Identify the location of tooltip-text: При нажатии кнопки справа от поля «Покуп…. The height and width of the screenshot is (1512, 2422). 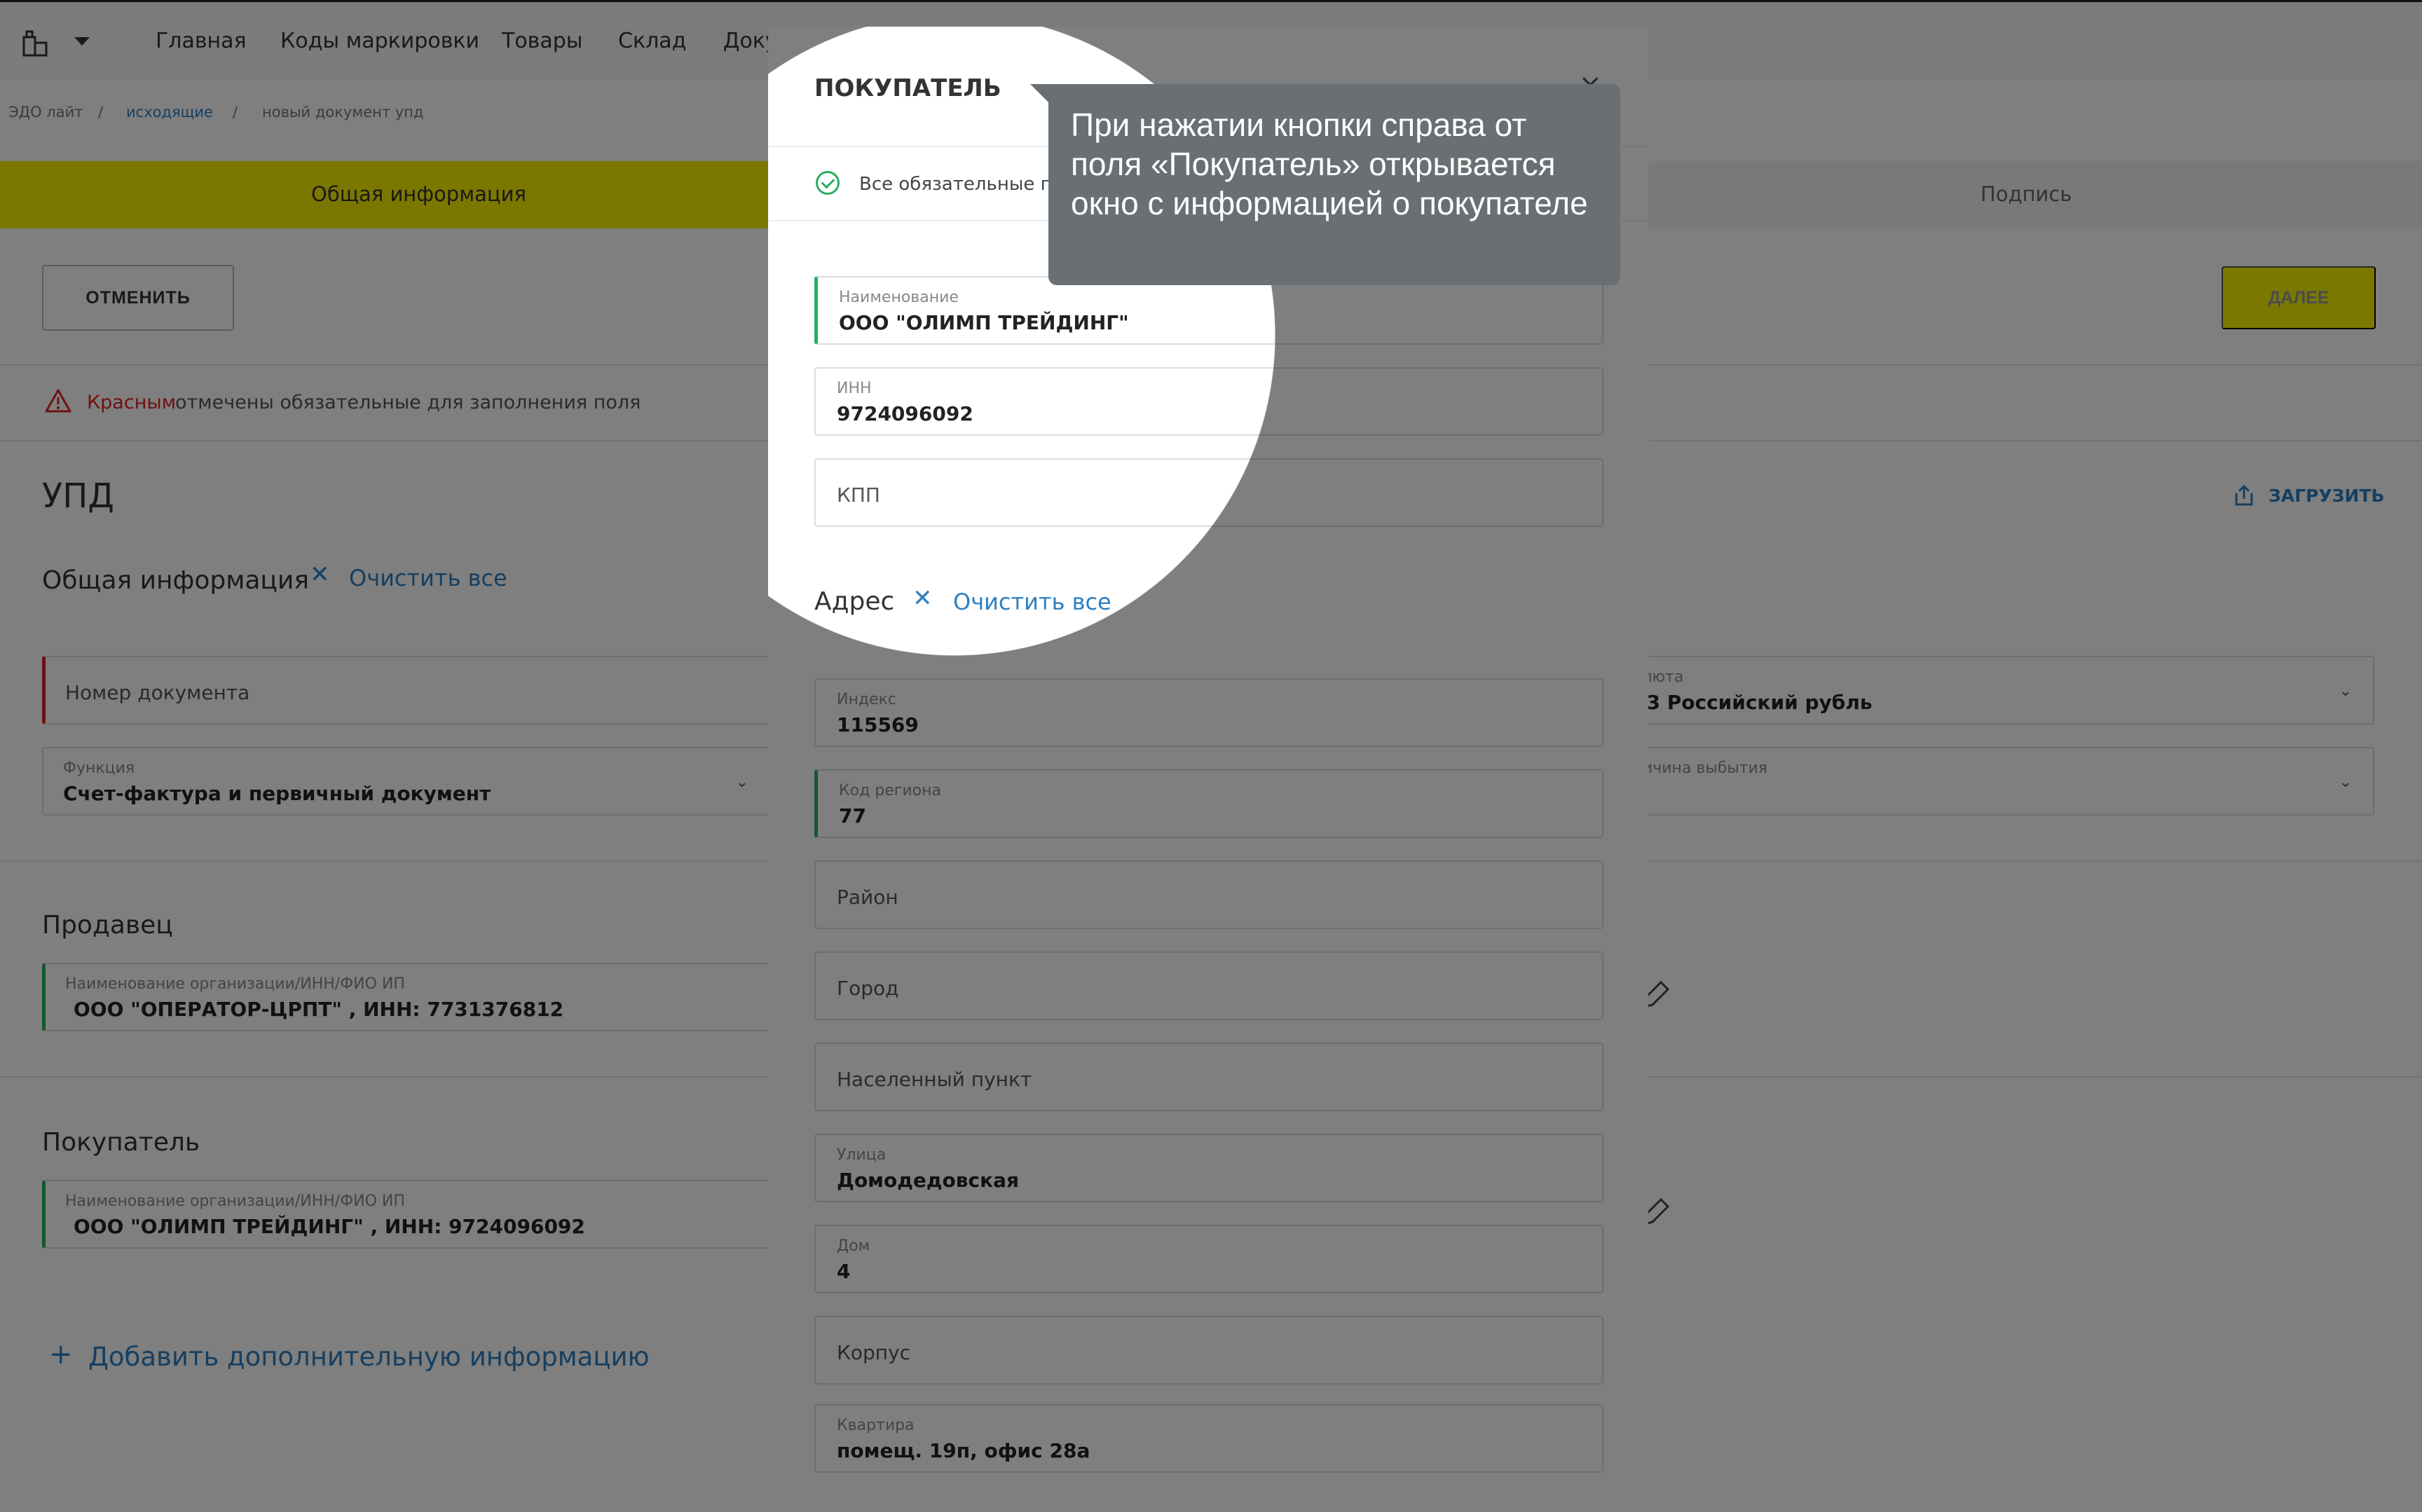
(1330, 163).